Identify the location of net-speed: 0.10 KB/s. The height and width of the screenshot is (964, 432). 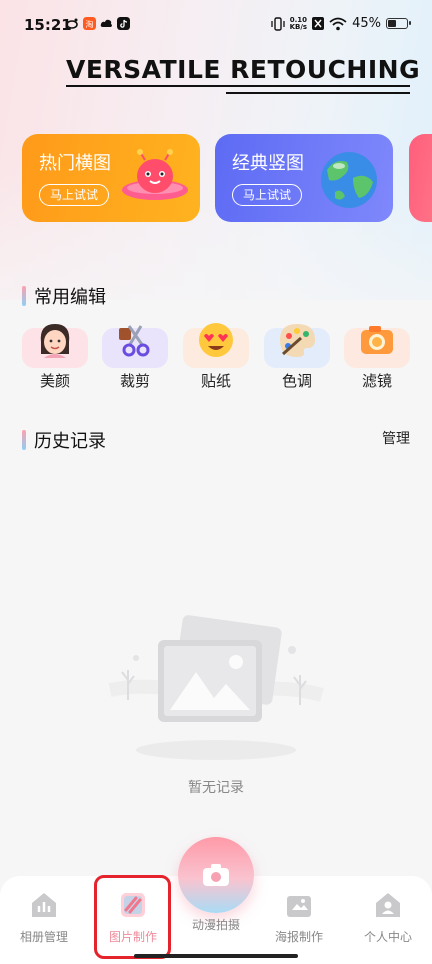
(298, 23).